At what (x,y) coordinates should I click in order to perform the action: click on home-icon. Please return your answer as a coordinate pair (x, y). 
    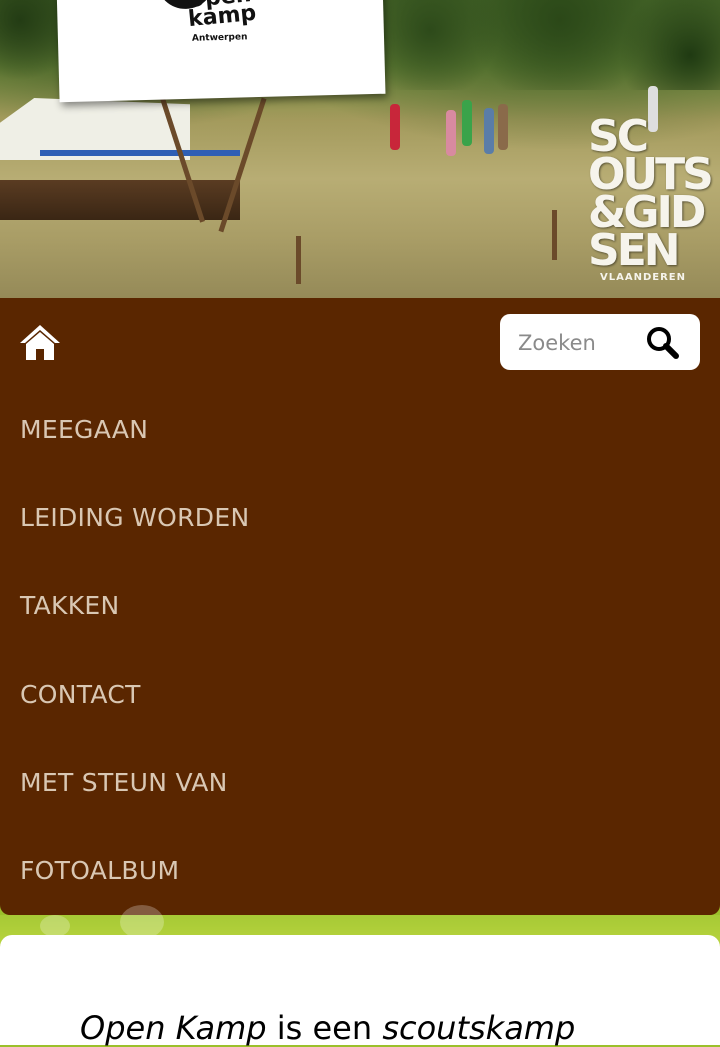
    Looking at the image, I should click on (40, 342).